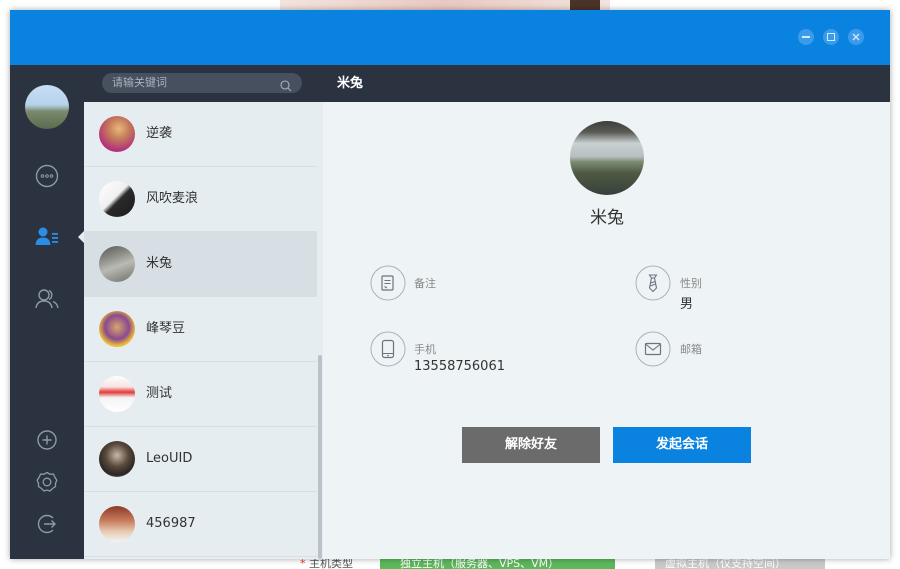 The width and height of the screenshot is (900, 569). What do you see at coordinates (388, 349) in the screenshot?
I see `phone-icon` at bounding box center [388, 349].